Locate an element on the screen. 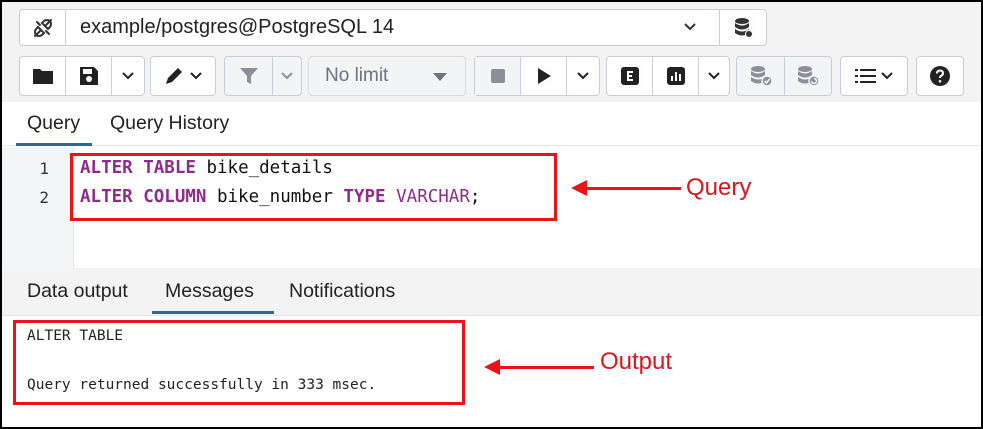 The width and height of the screenshot is (983, 429). play-icon is located at coordinates (544, 76).